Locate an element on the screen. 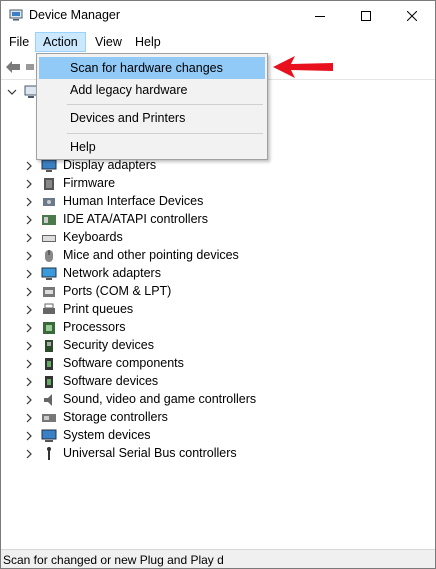 This screenshot has height=569, width=436. display-adapter-icon is located at coordinates (49, 165).